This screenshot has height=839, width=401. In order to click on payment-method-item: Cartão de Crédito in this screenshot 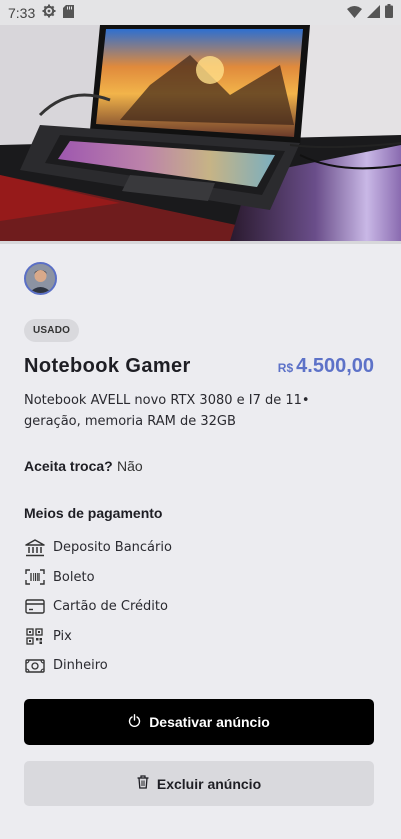, I will do `click(98, 607)`.